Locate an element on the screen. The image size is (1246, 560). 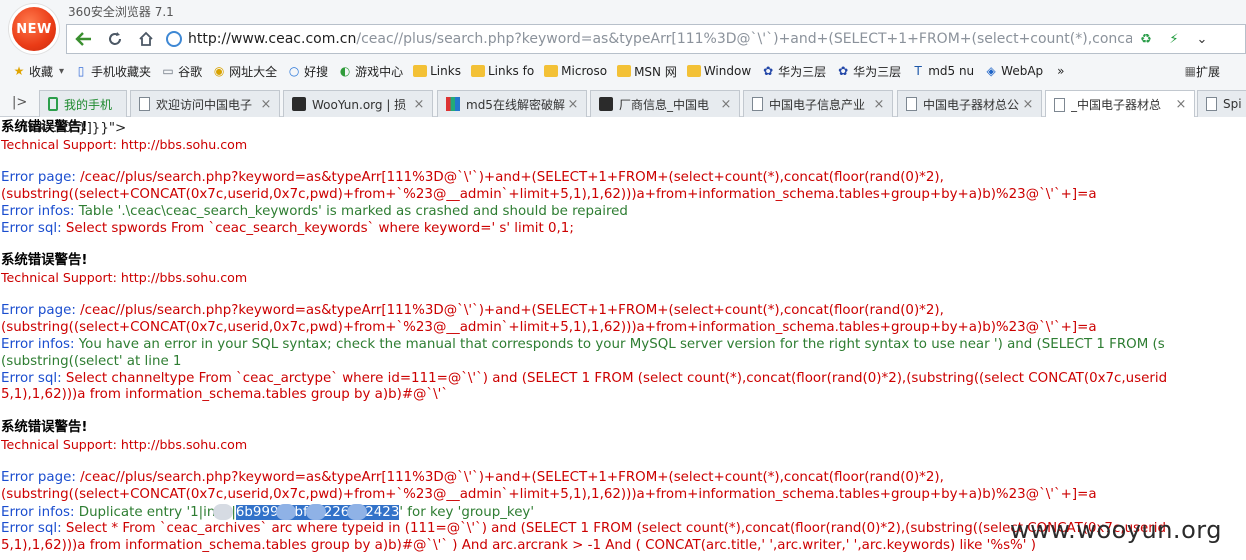
watermark: www.wooyun.org is located at coordinates (1116, 530).